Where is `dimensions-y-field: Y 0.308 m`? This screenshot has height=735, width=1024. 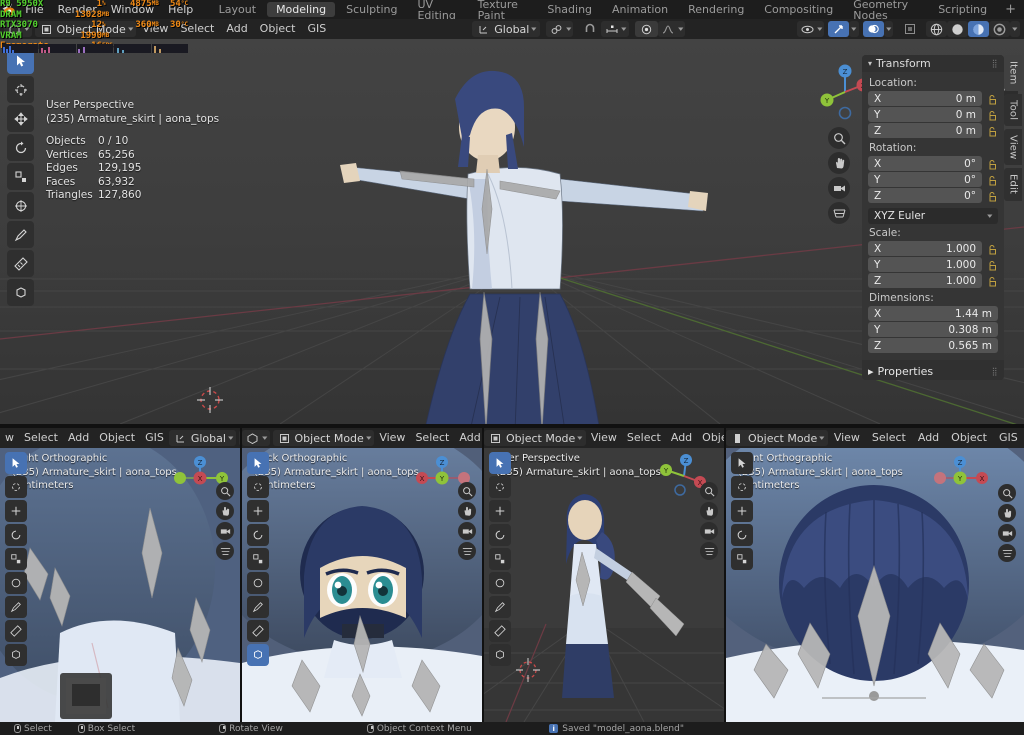
dimensions-y-field: Y 0.308 m is located at coordinates (933, 329).